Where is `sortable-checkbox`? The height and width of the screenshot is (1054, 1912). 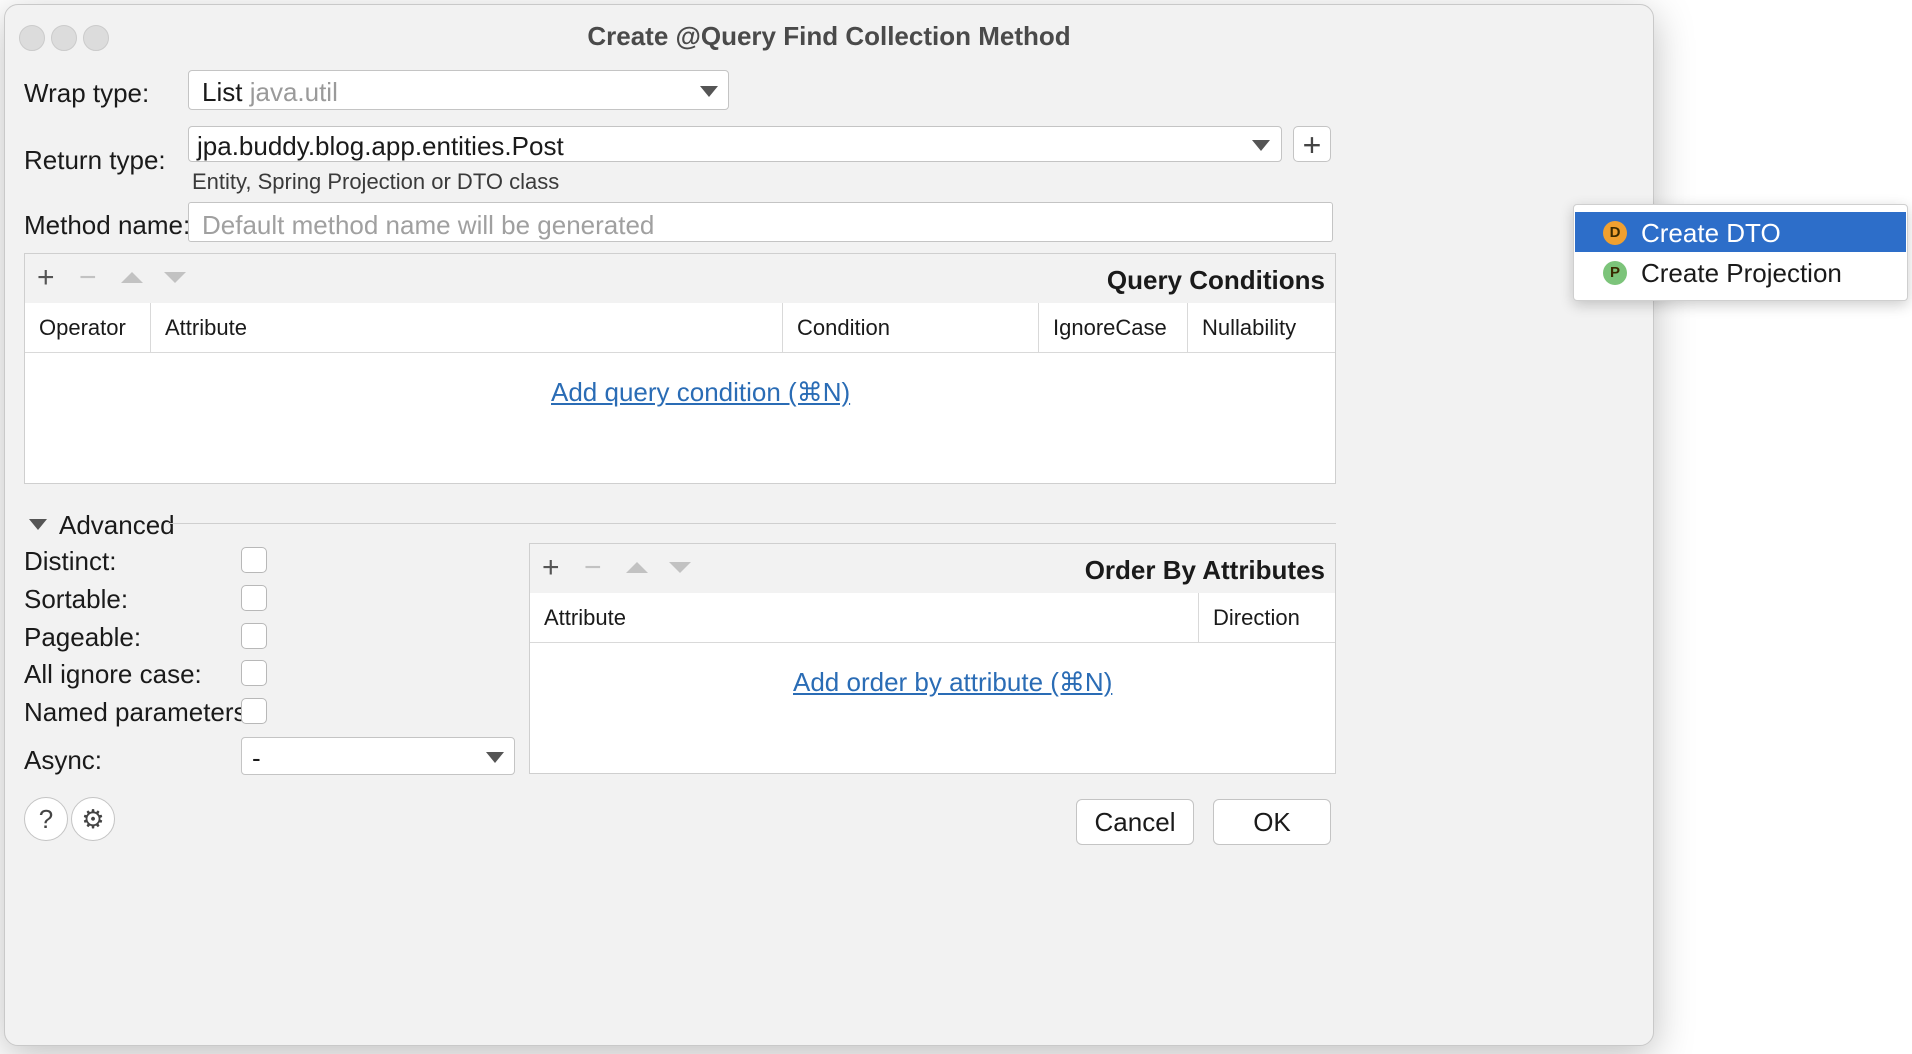
sortable-checkbox is located at coordinates (254, 598).